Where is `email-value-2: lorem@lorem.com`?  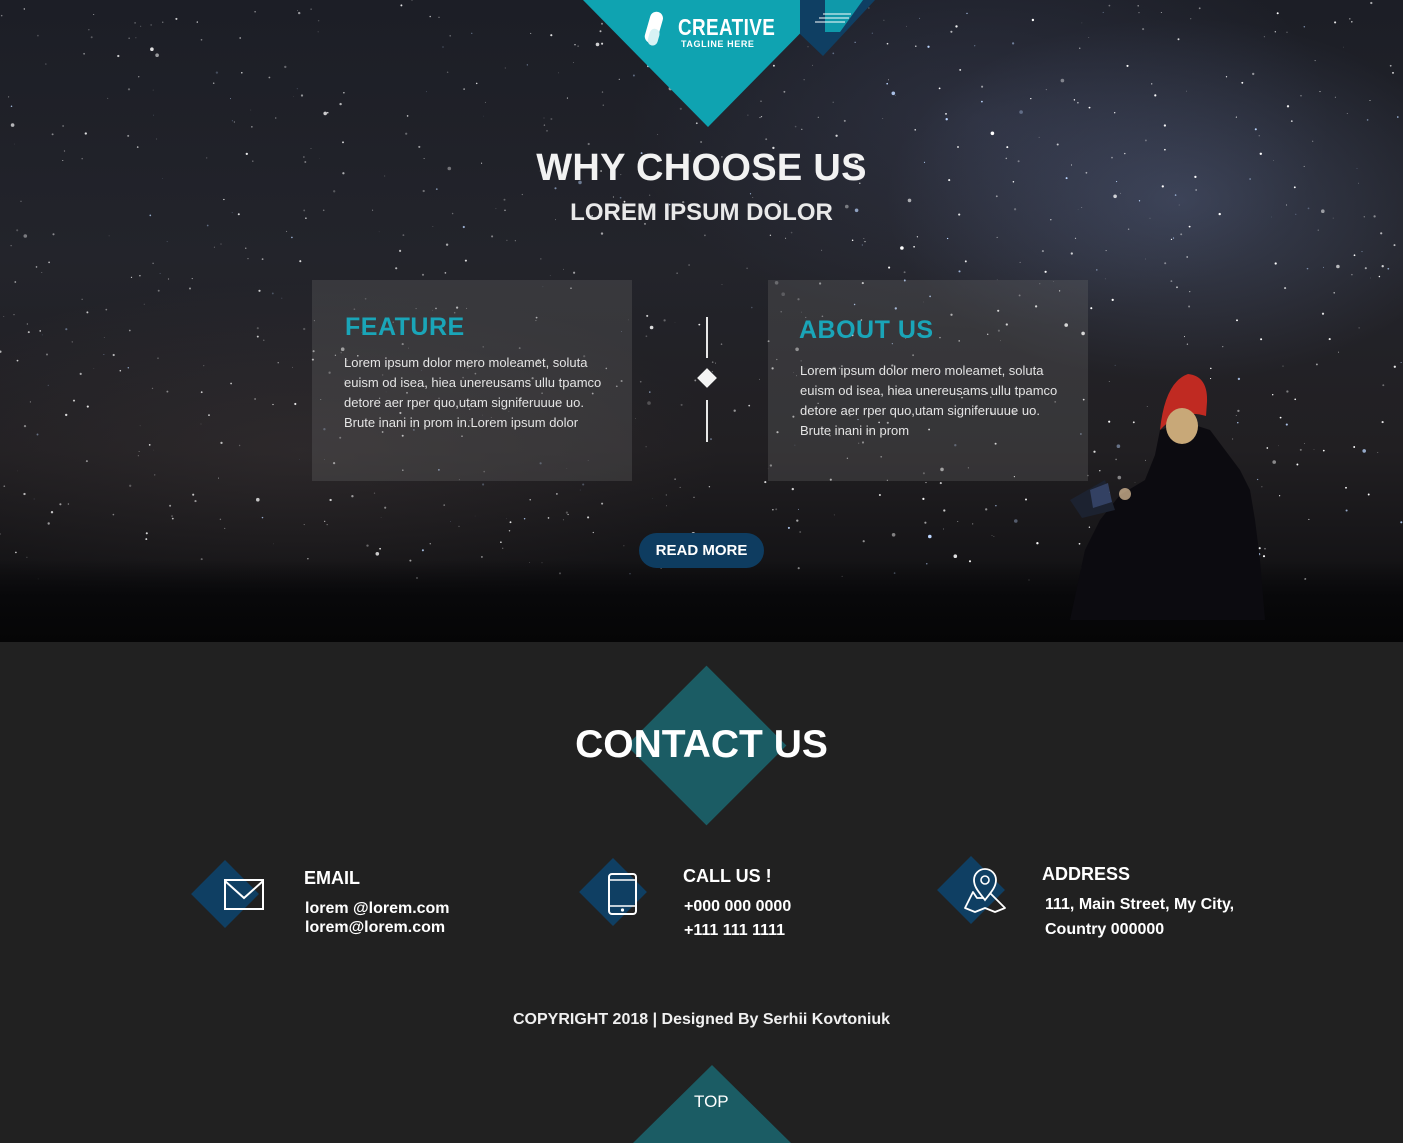
email-value-2: lorem@lorem.com is located at coordinates (375, 928).